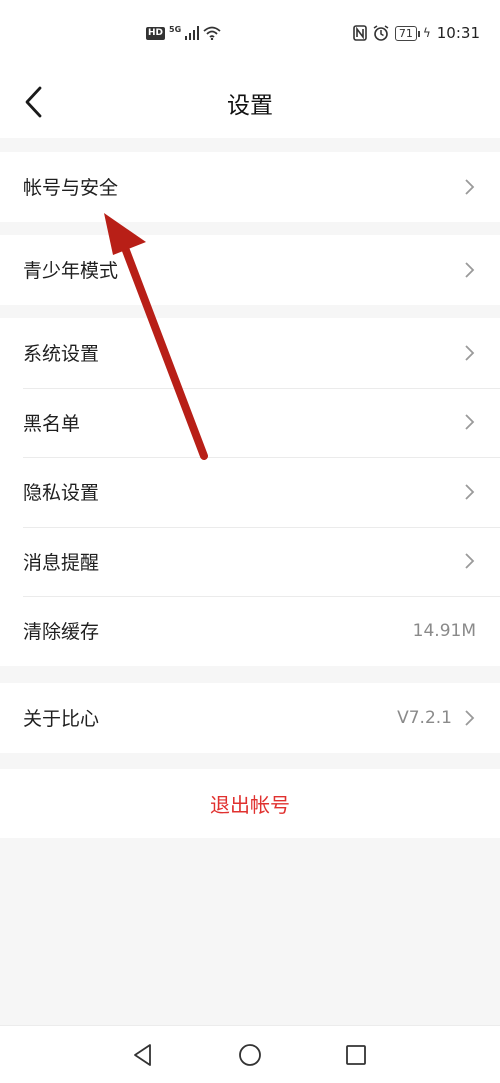 Image resolution: width=500 pixels, height=1083 pixels. What do you see at coordinates (61, 562) in the screenshot?
I see `settings-item-label: 消息提醒` at bounding box center [61, 562].